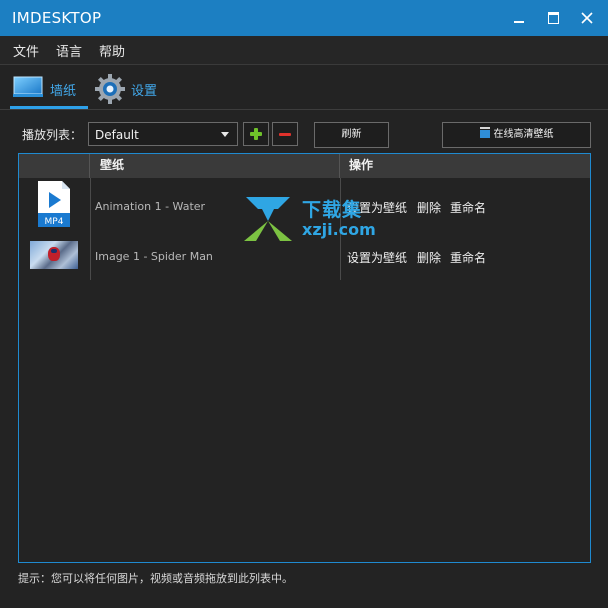  What do you see at coordinates (54, 255) in the screenshot?
I see `image-thumbnail` at bounding box center [54, 255].